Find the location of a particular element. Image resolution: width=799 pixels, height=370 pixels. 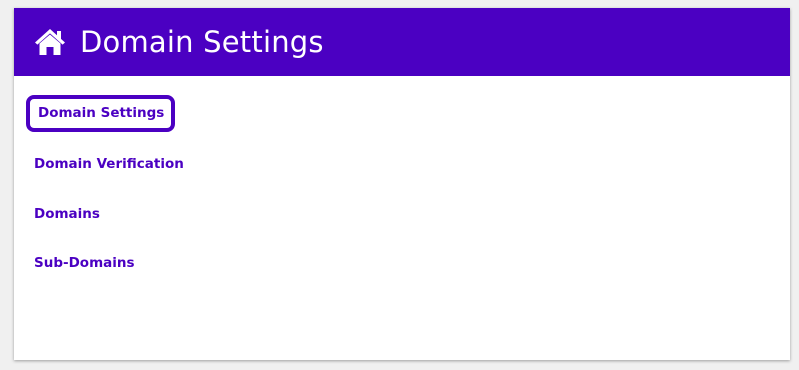

page-title: Domain Settings is located at coordinates (202, 42).